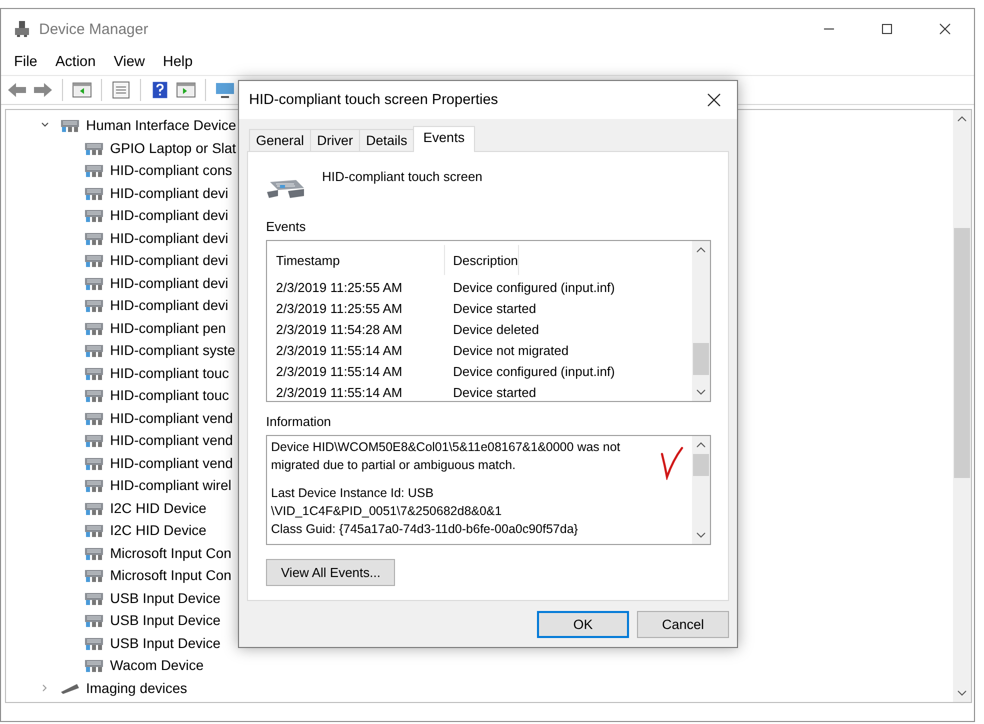 This screenshot has width=984, height=724. What do you see at coordinates (186, 90) in the screenshot?
I see `action-pane-icon` at bounding box center [186, 90].